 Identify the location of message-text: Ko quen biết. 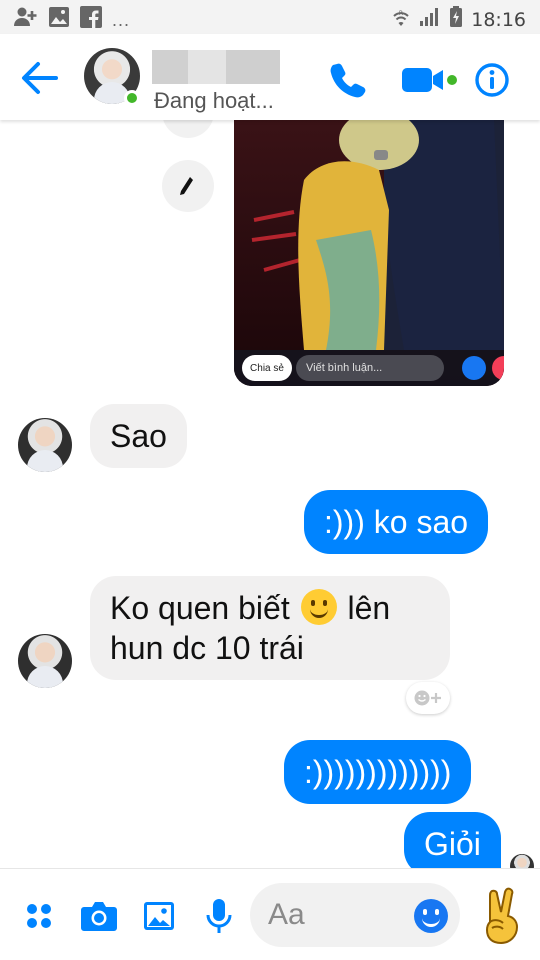
(200, 608).